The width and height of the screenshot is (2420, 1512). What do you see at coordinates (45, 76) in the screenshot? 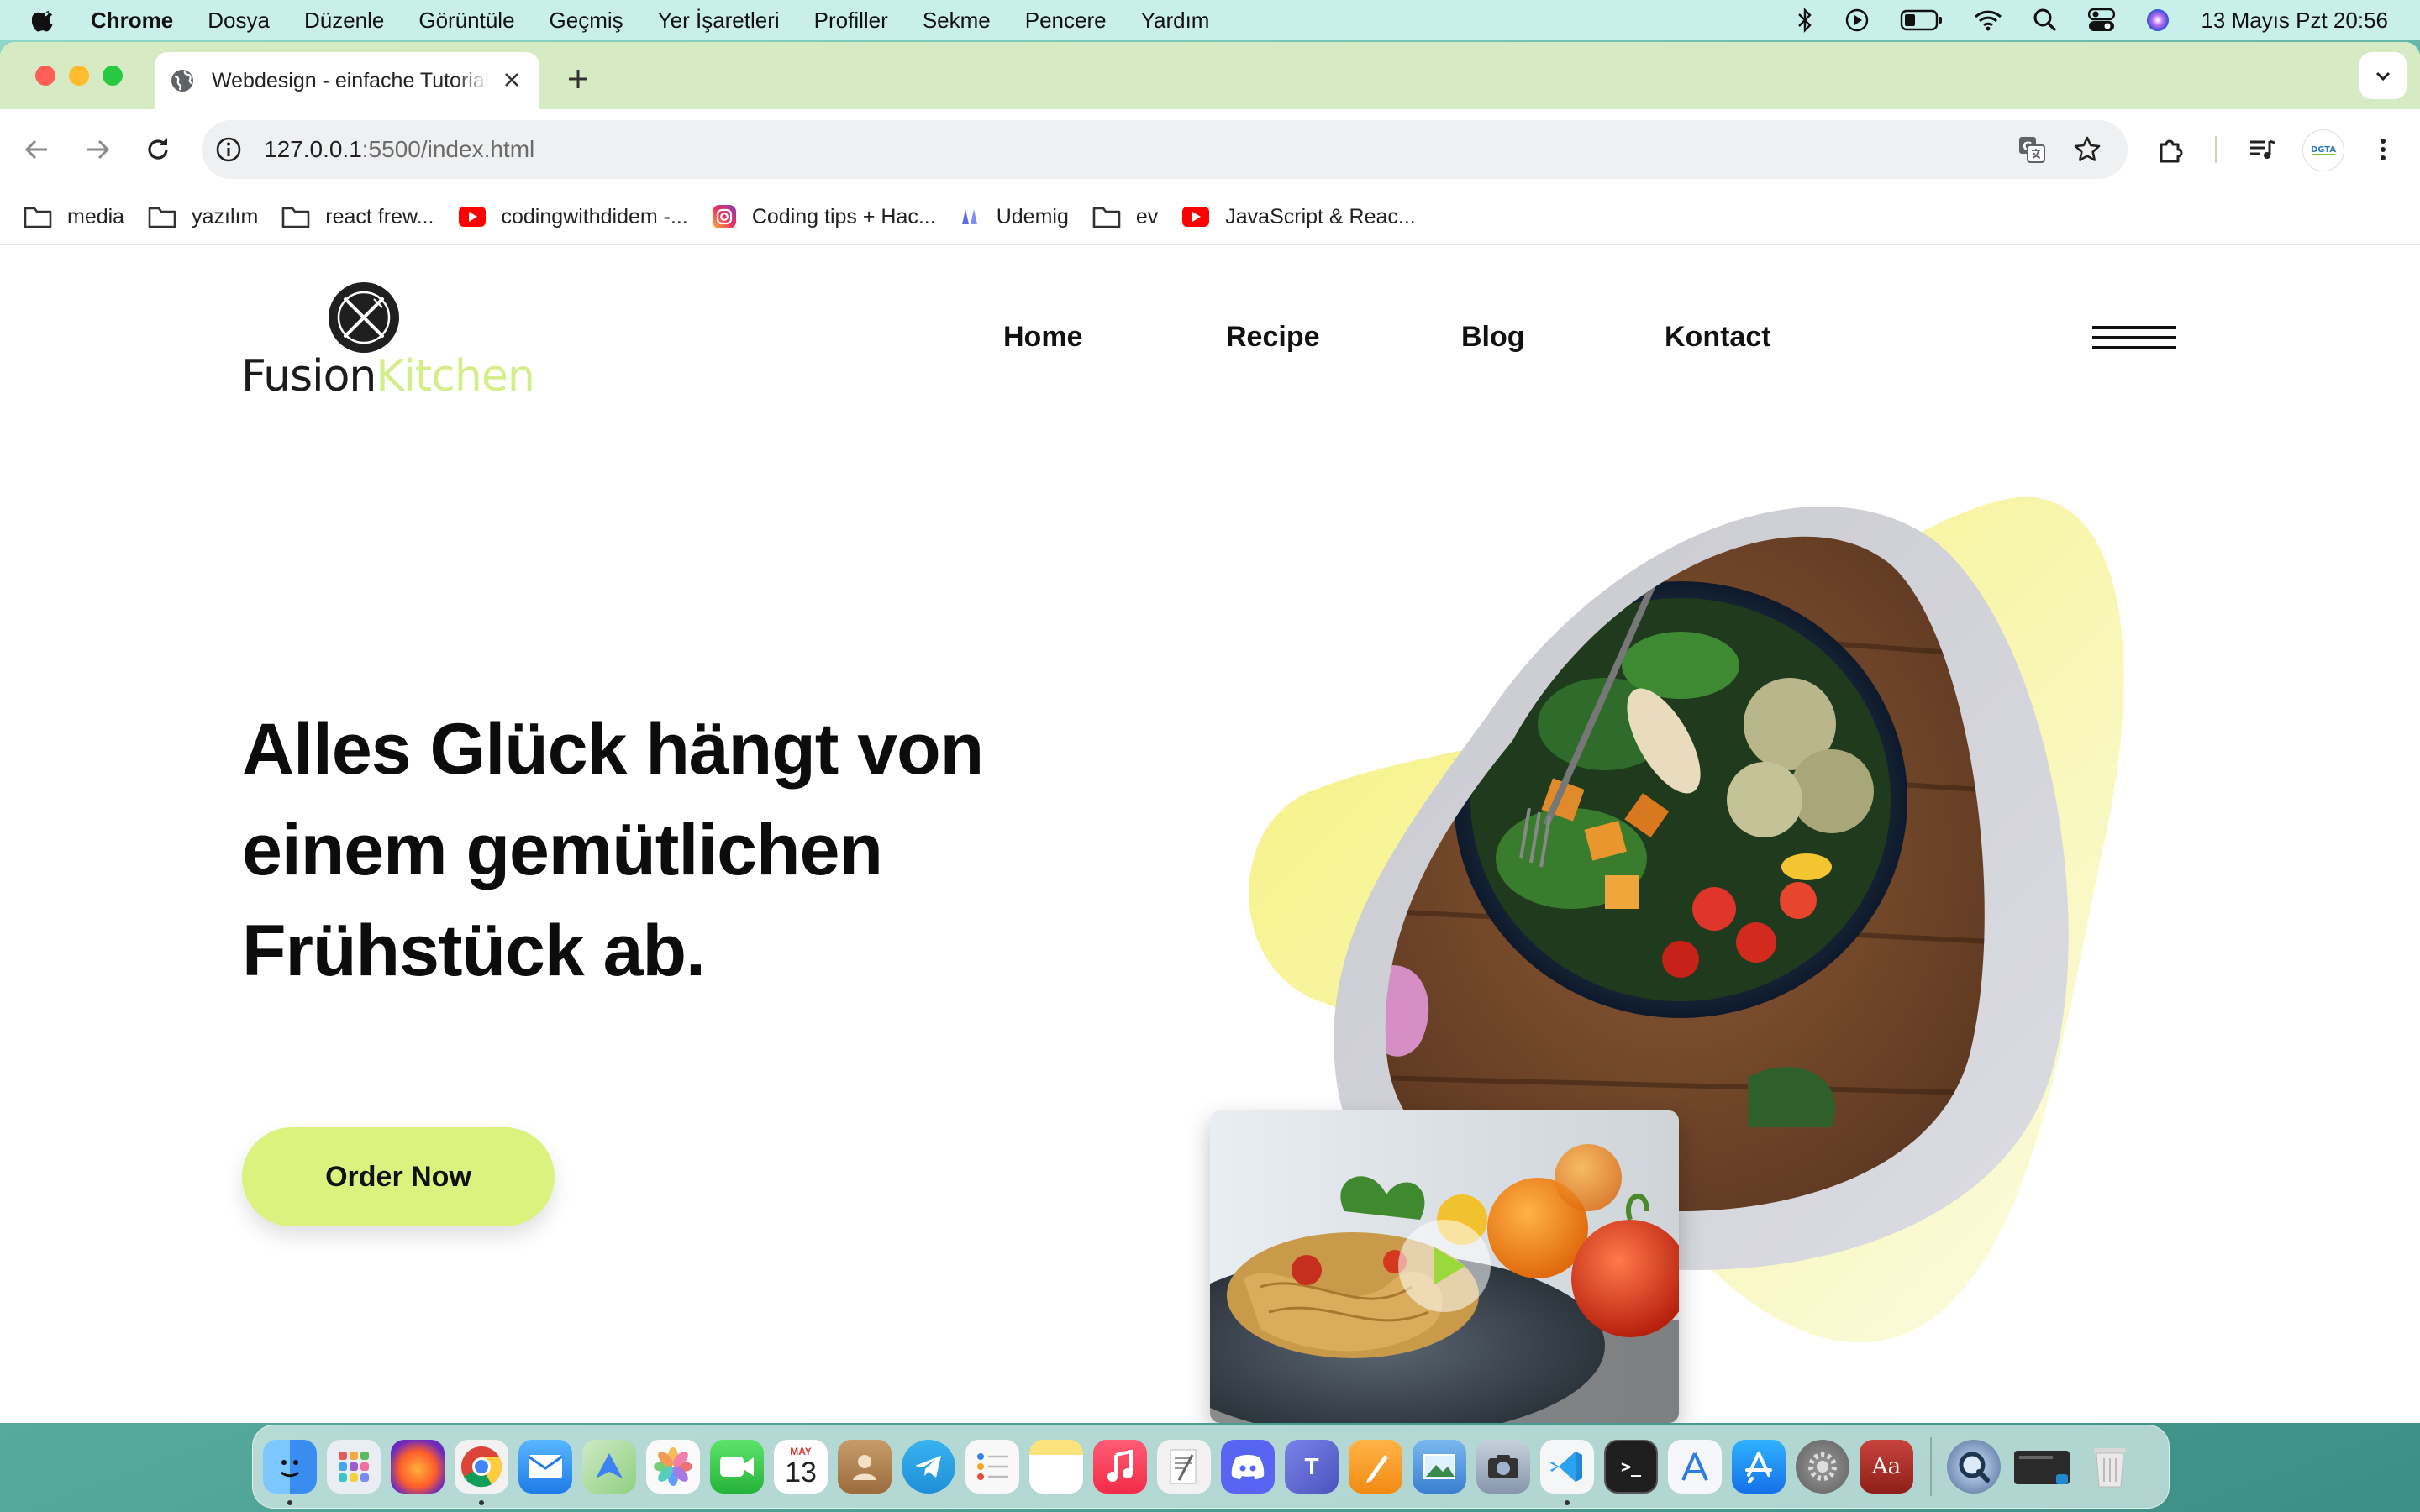
I see `close-window-button` at bounding box center [45, 76].